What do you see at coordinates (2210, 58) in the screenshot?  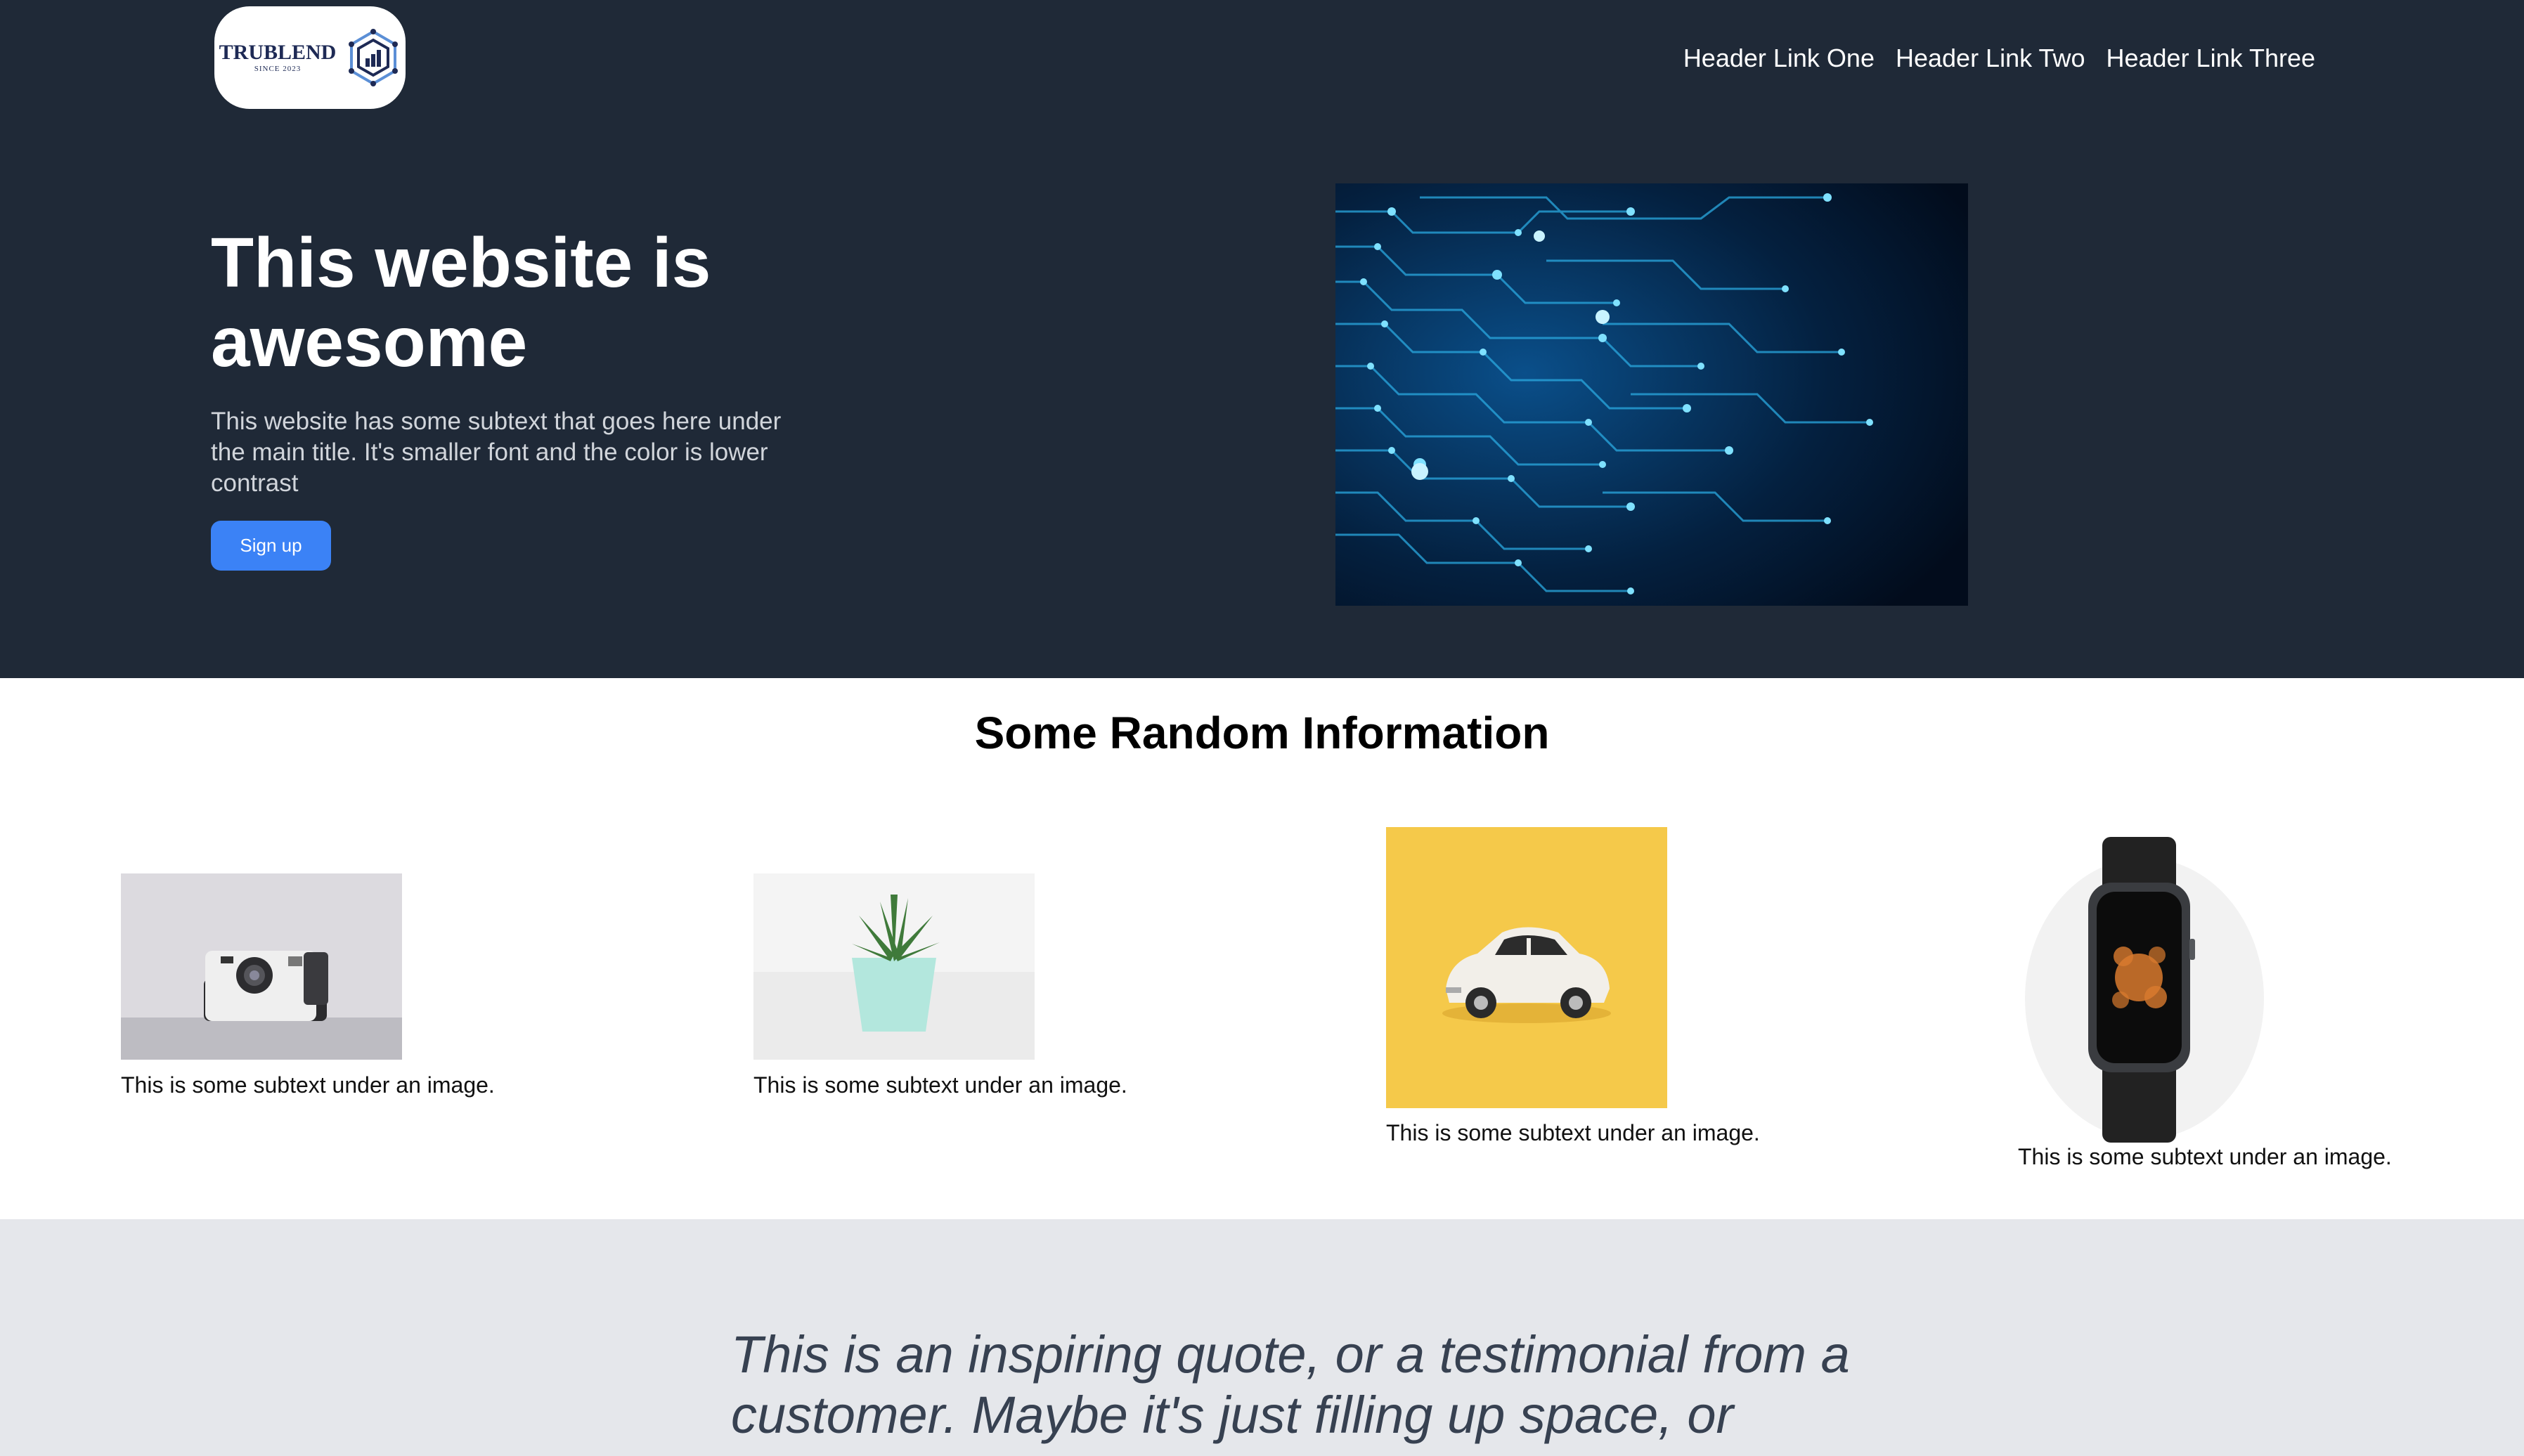 I see `nav-link-three: Header Link Three` at bounding box center [2210, 58].